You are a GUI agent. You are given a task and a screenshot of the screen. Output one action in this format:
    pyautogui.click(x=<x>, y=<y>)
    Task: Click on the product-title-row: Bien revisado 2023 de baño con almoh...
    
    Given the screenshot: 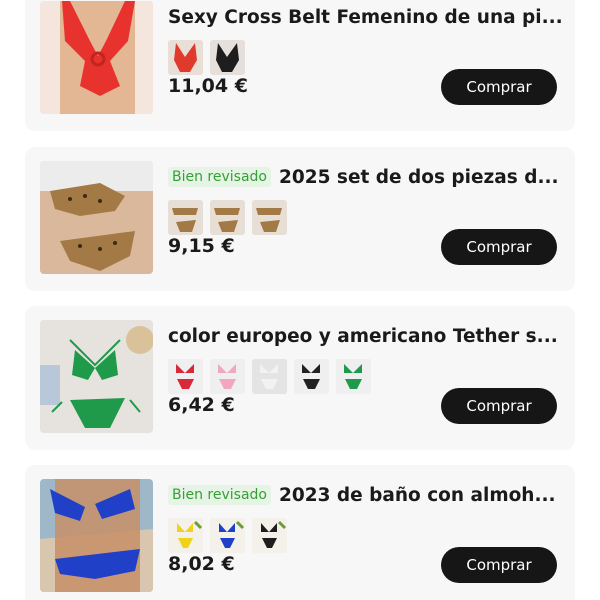 What is the action you would take?
    pyautogui.click(x=365, y=495)
    